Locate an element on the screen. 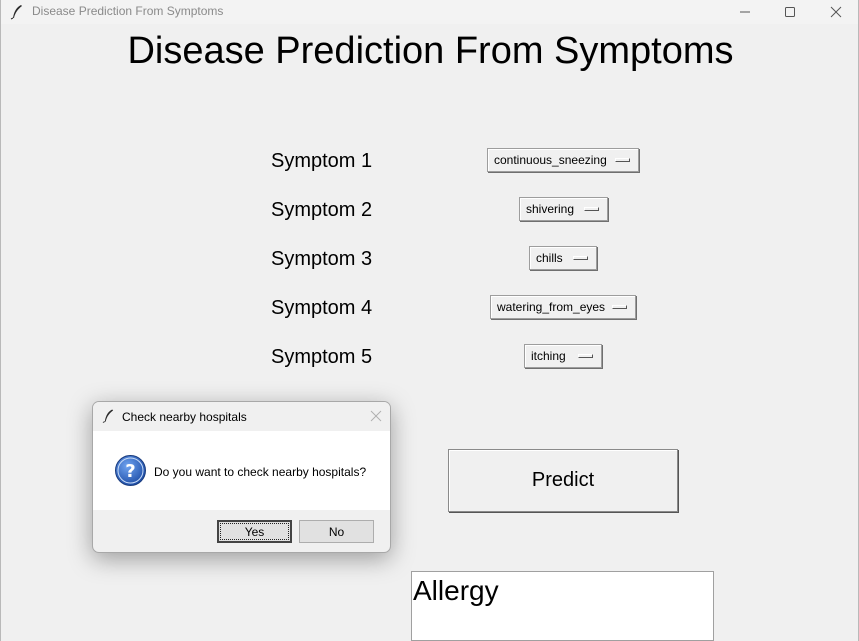  symptom-3-value: chills is located at coordinates (549, 258).